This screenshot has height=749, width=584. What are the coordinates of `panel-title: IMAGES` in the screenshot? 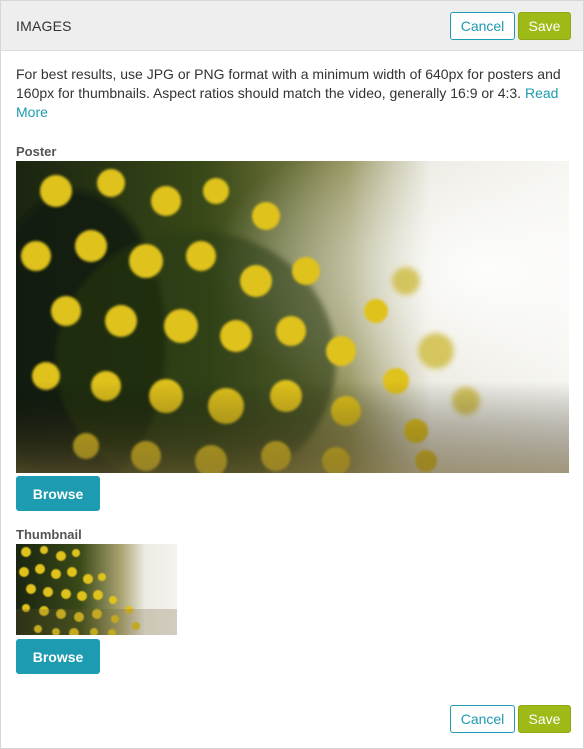 It's located at (44, 26).